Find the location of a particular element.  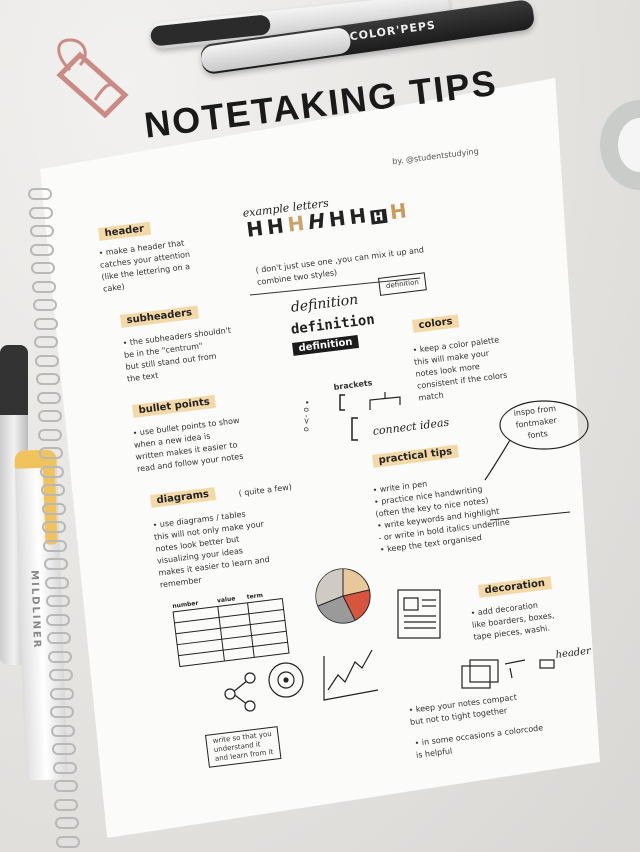

arrows-label: • o -> o is located at coordinates (306, 416).